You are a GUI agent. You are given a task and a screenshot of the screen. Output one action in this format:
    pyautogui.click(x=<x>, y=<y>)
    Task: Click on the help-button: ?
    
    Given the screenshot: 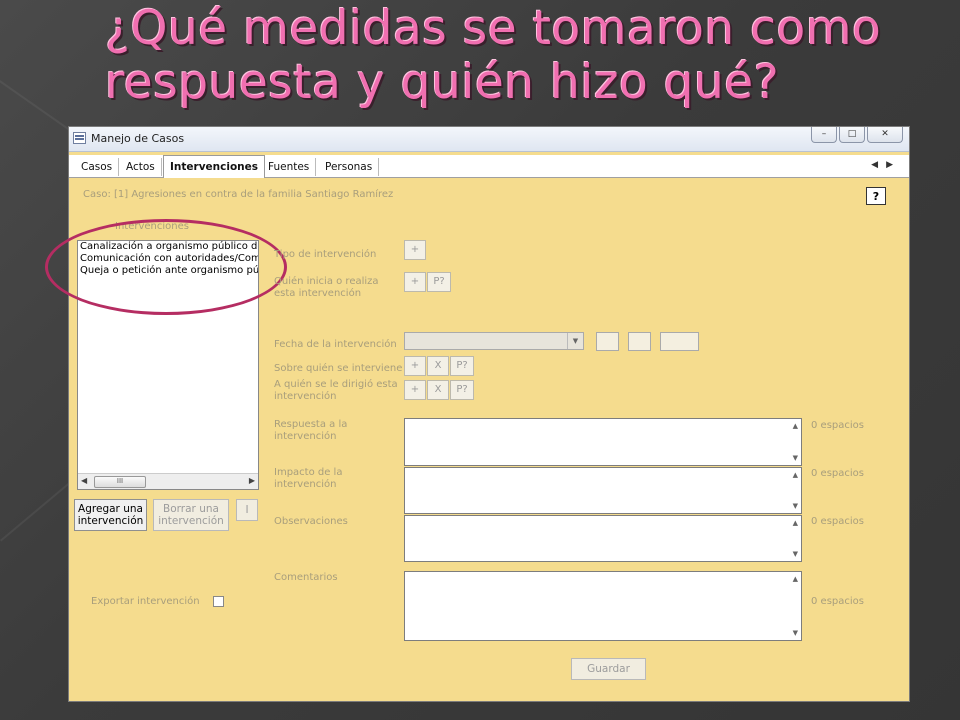 What is the action you would take?
    pyautogui.click(x=876, y=196)
    